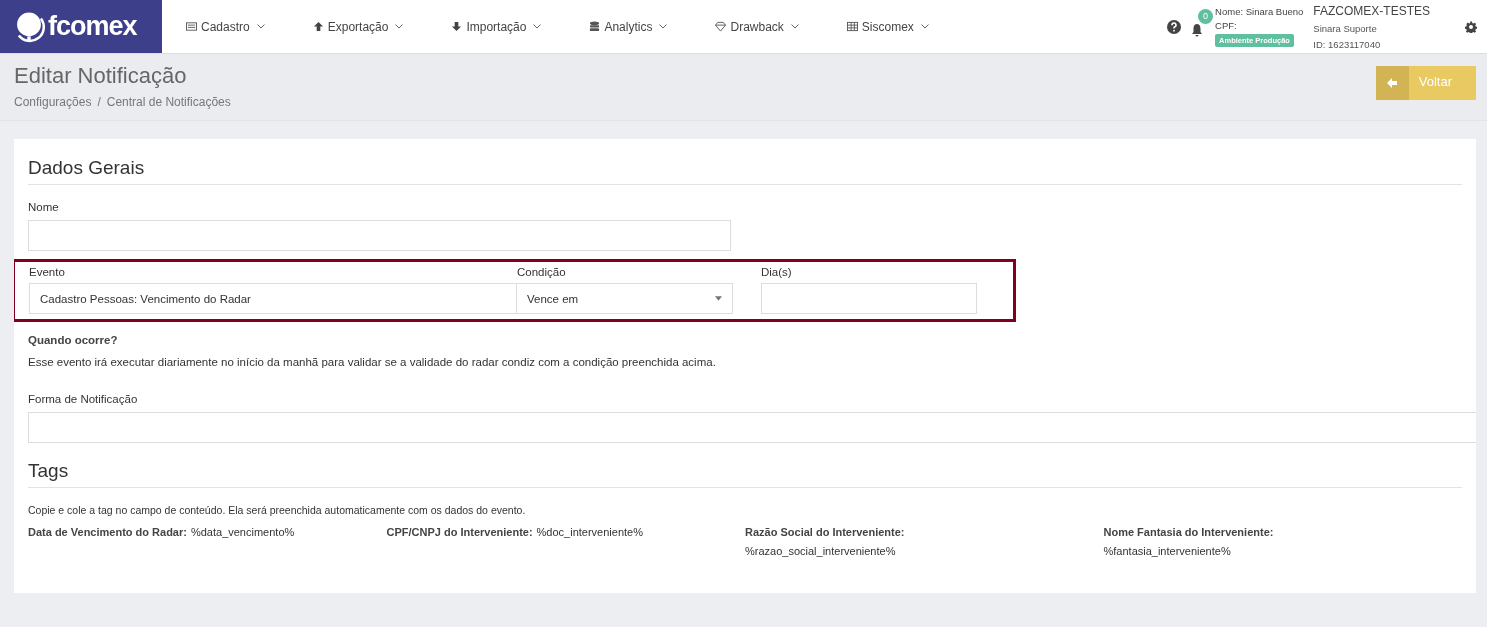 This screenshot has width=1487, height=627. Describe the element at coordinates (242, 532) in the screenshot. I see `tag-code: %data_vencimento%` at that location.